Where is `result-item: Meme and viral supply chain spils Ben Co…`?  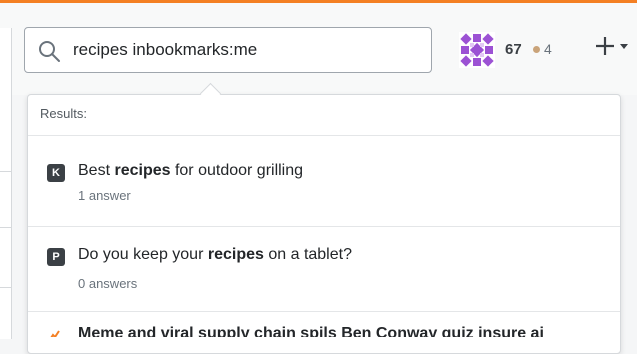 result-item: Meme and viral supply chain spils Ben Co… is located at coordinates (324, 331).